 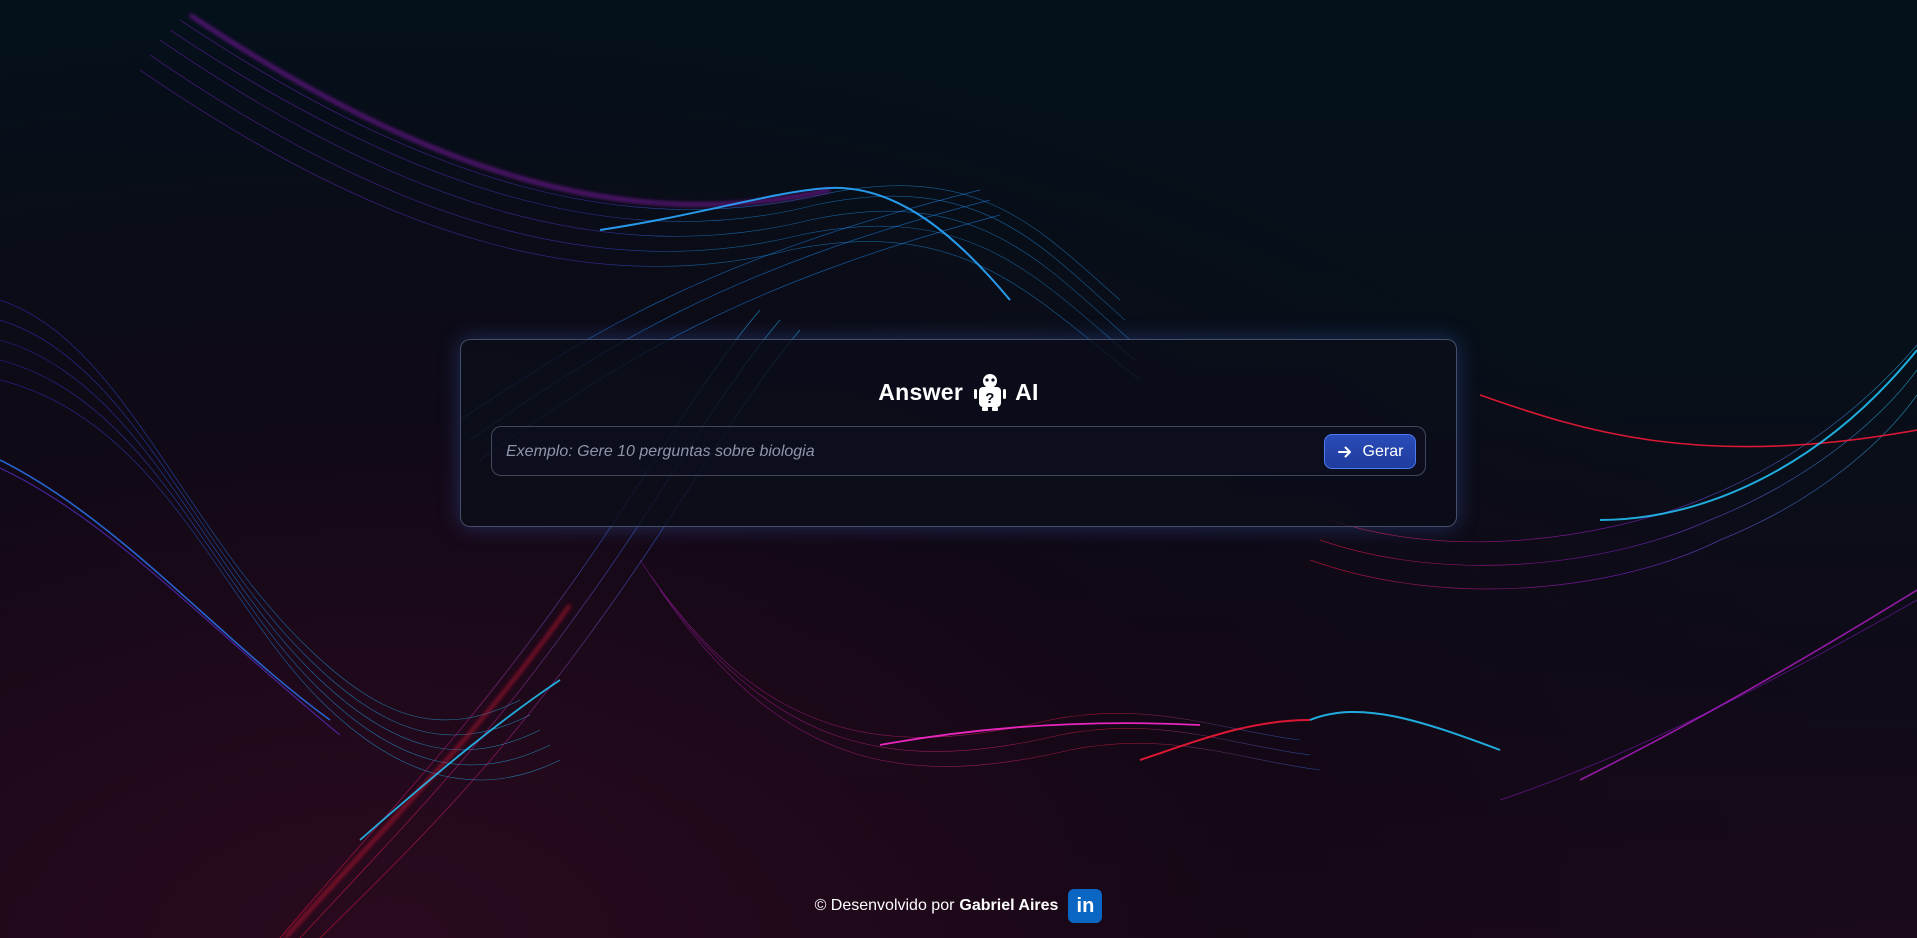 I want to click on app-title-right: AI, so click(x=1027, y=391).